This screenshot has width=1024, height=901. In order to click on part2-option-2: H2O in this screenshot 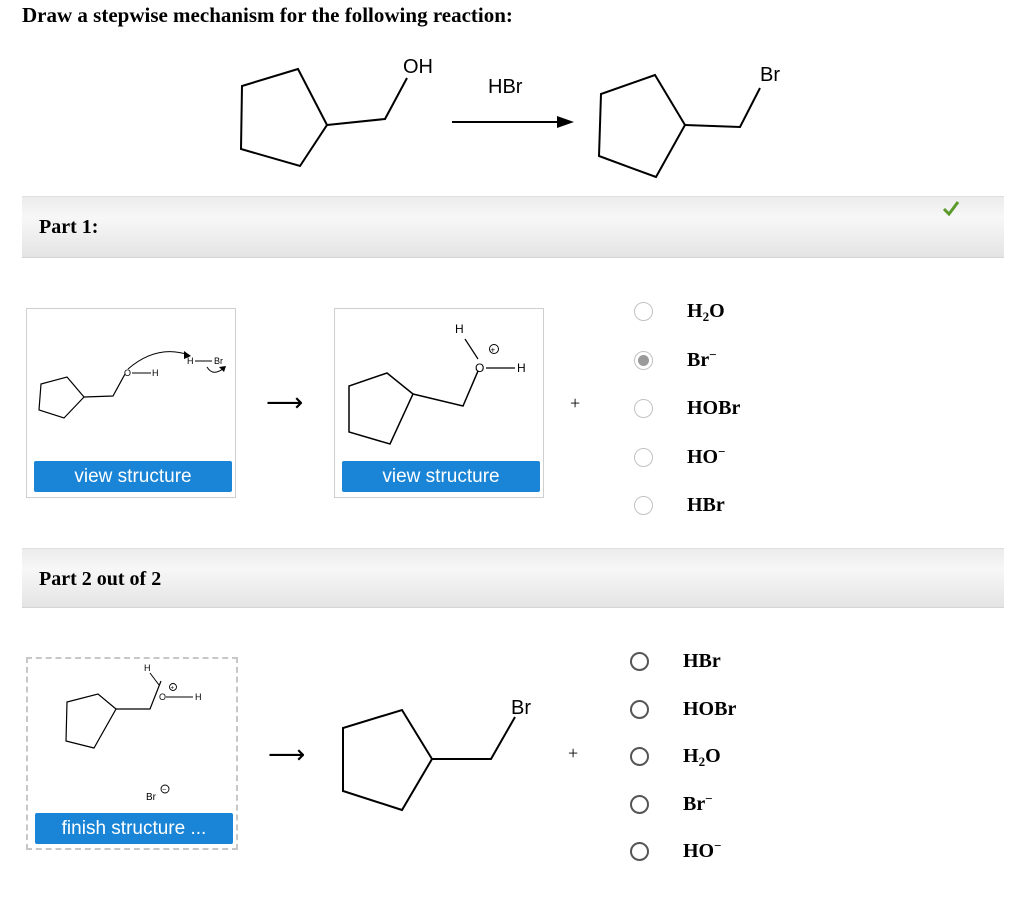, I will do `click(675, 756)`.